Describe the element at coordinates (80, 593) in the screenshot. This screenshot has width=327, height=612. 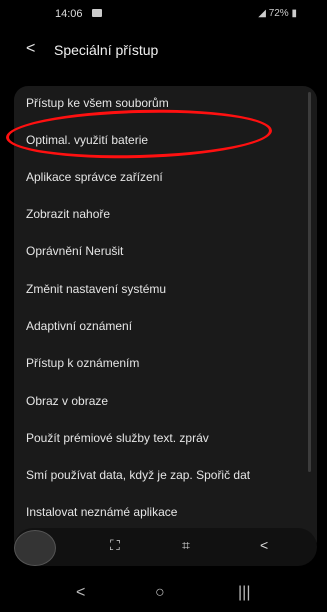
I see `back-nav-icon: <` at that location.